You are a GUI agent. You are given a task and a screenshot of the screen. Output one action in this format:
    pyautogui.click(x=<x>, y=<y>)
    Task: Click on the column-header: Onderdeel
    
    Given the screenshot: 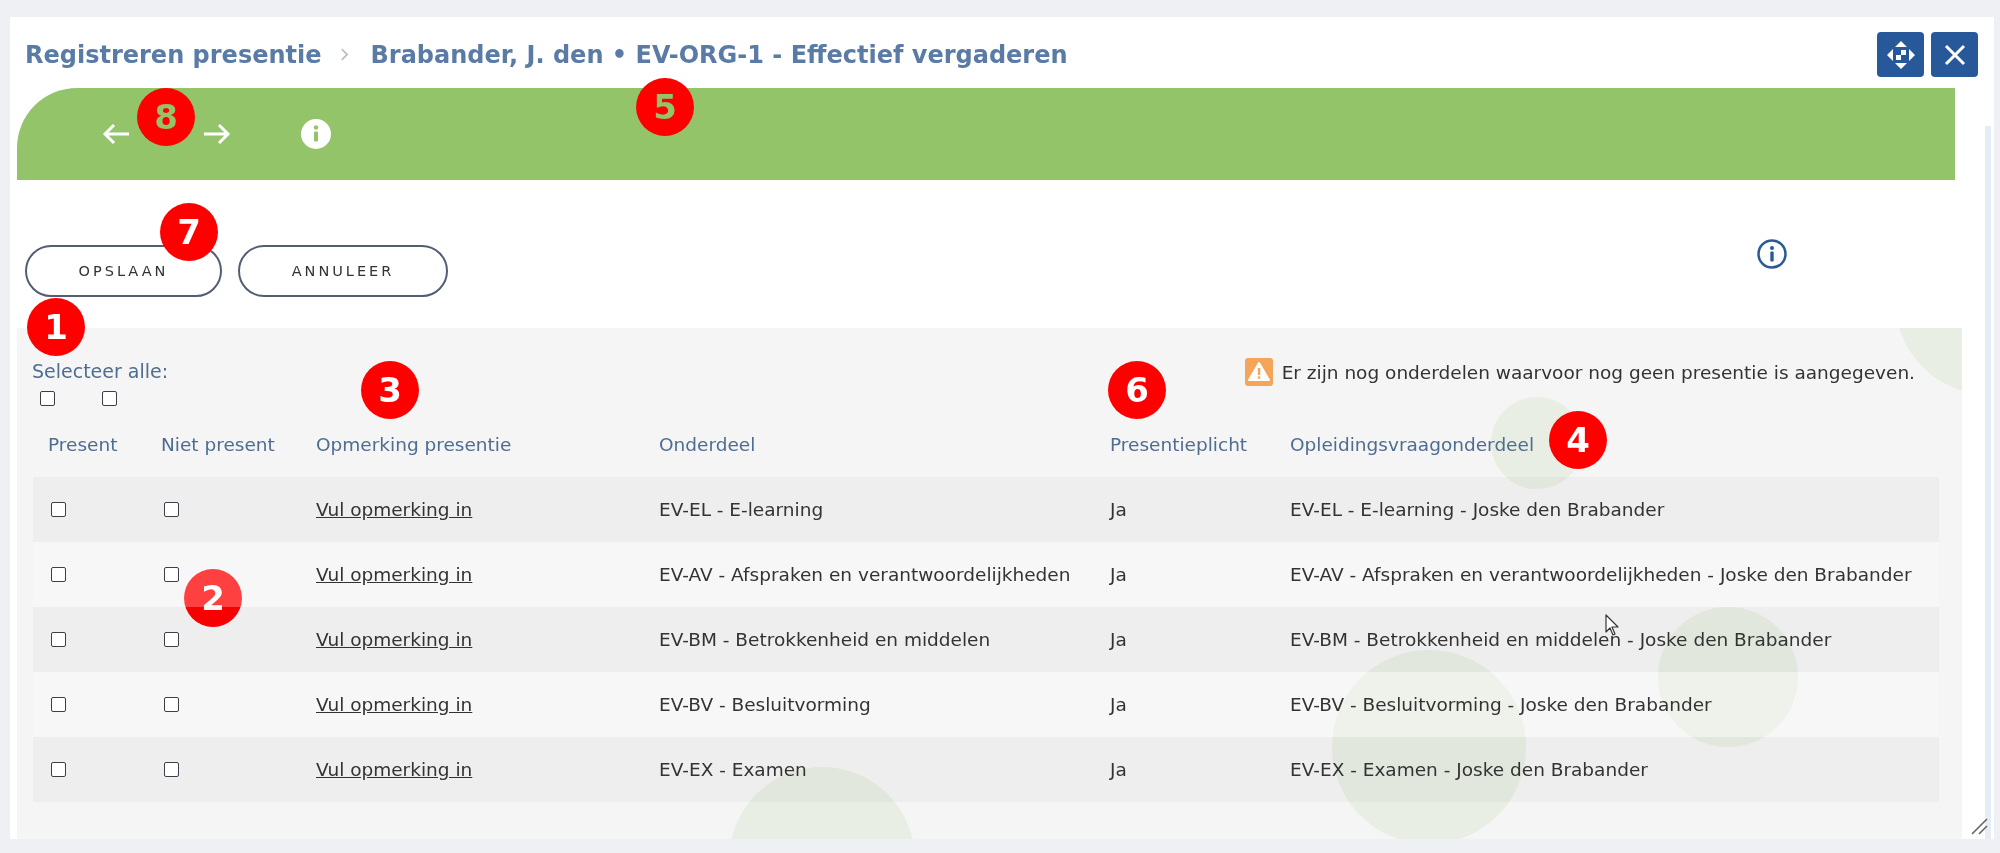 What is the action you would take?
    pyautogui.click(x=707, y=444)
    